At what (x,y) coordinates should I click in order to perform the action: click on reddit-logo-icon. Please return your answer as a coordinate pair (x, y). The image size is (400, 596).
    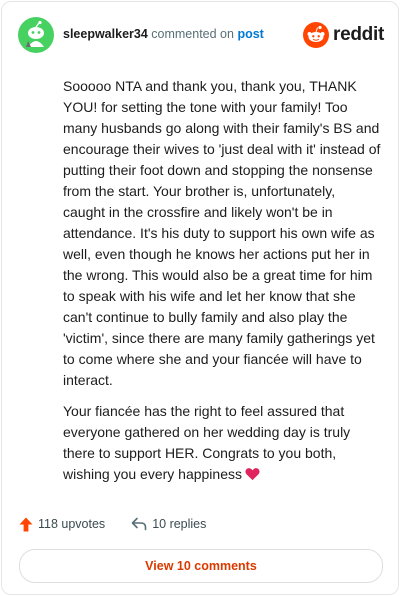
    Looking at the image, I should click on (316, 35).